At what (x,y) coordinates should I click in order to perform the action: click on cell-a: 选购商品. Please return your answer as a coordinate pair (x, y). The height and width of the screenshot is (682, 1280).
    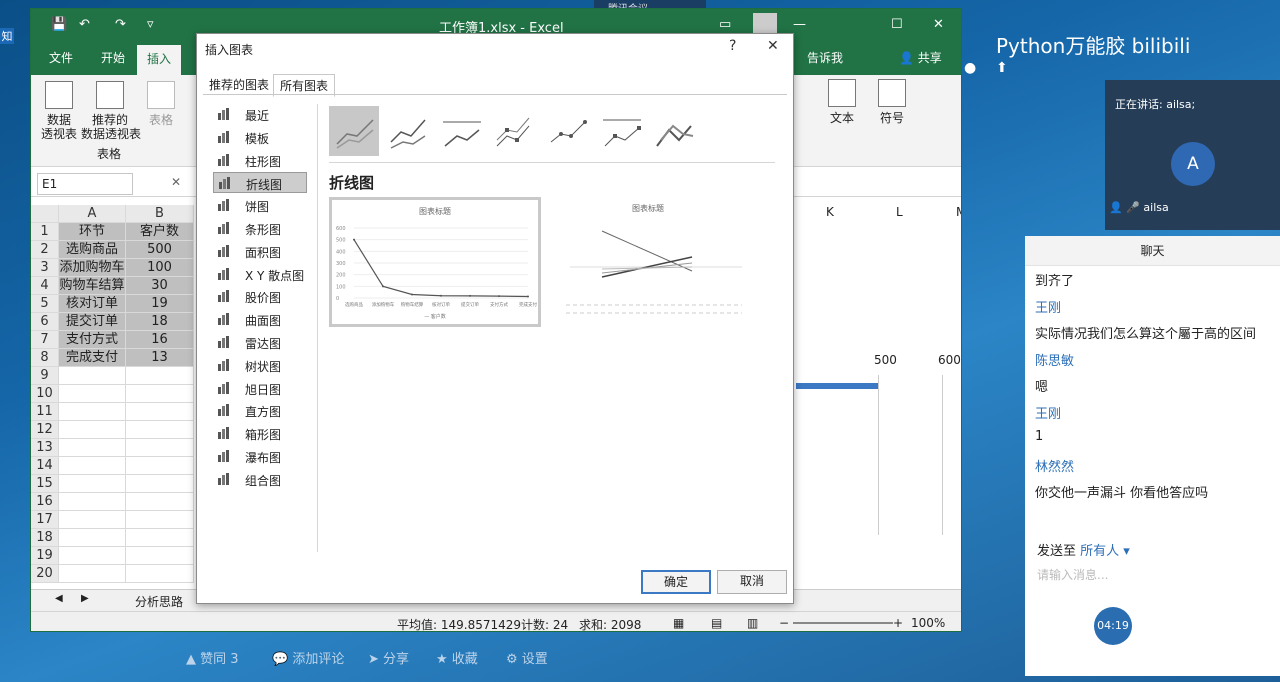
    Looking at the image, I should click on (92, 250).